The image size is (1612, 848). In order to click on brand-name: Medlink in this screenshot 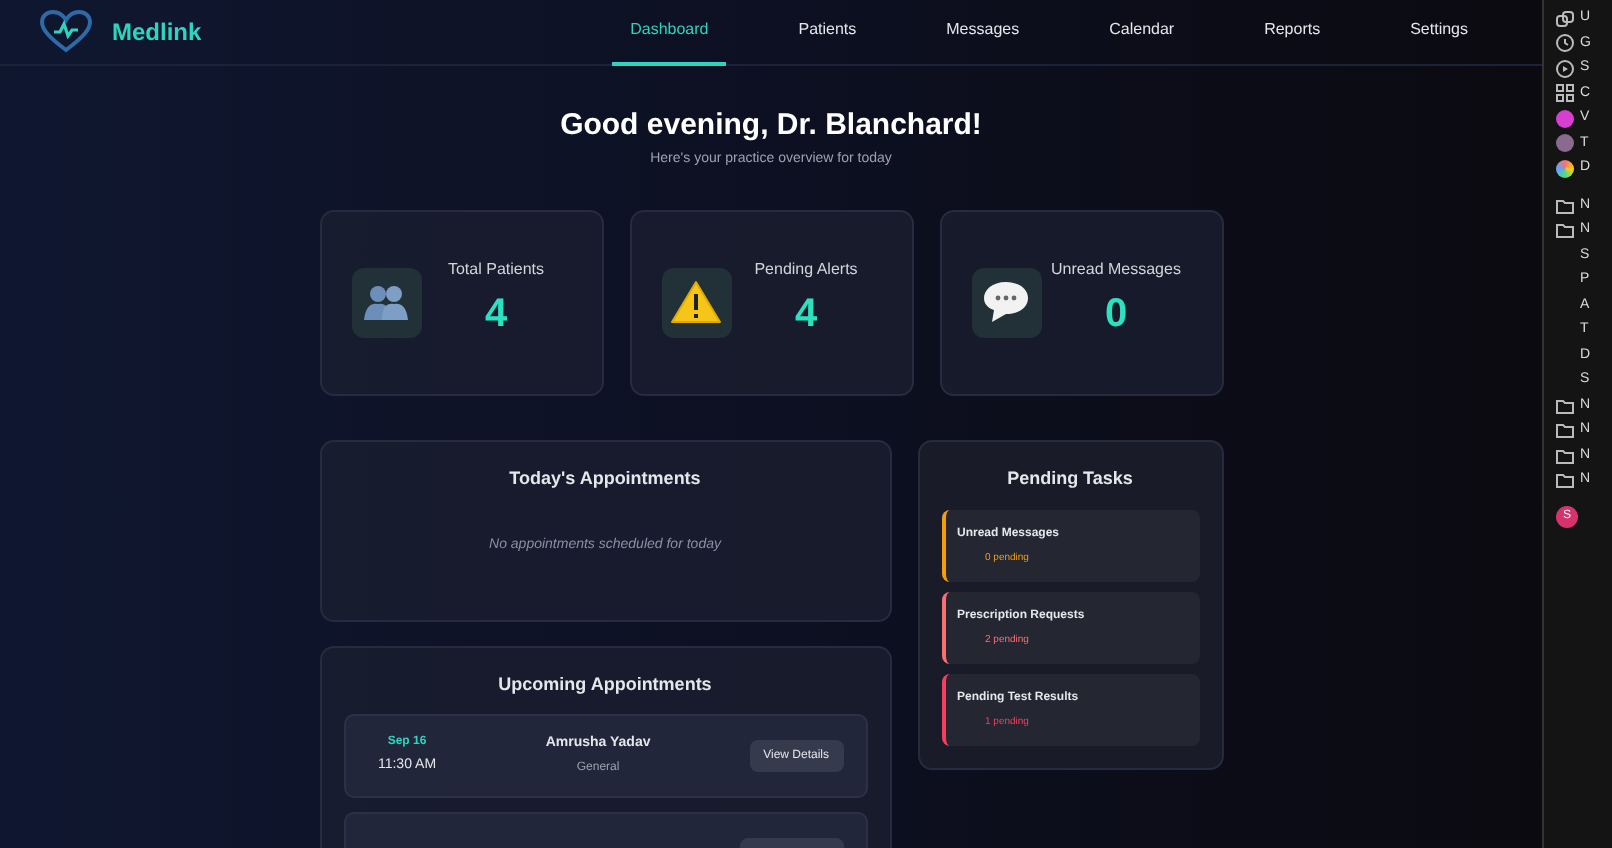, I will do `click(157, 33)`.